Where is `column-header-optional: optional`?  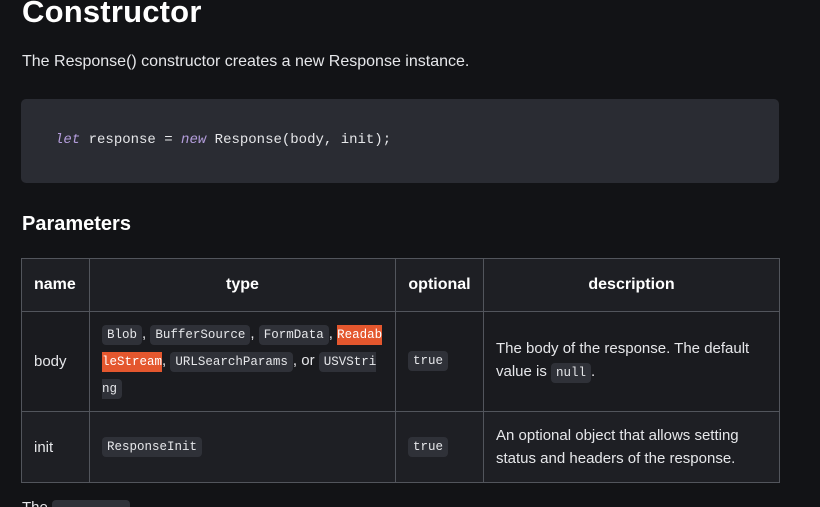 column-header-optional: optional is located at coordinates (439, 285).